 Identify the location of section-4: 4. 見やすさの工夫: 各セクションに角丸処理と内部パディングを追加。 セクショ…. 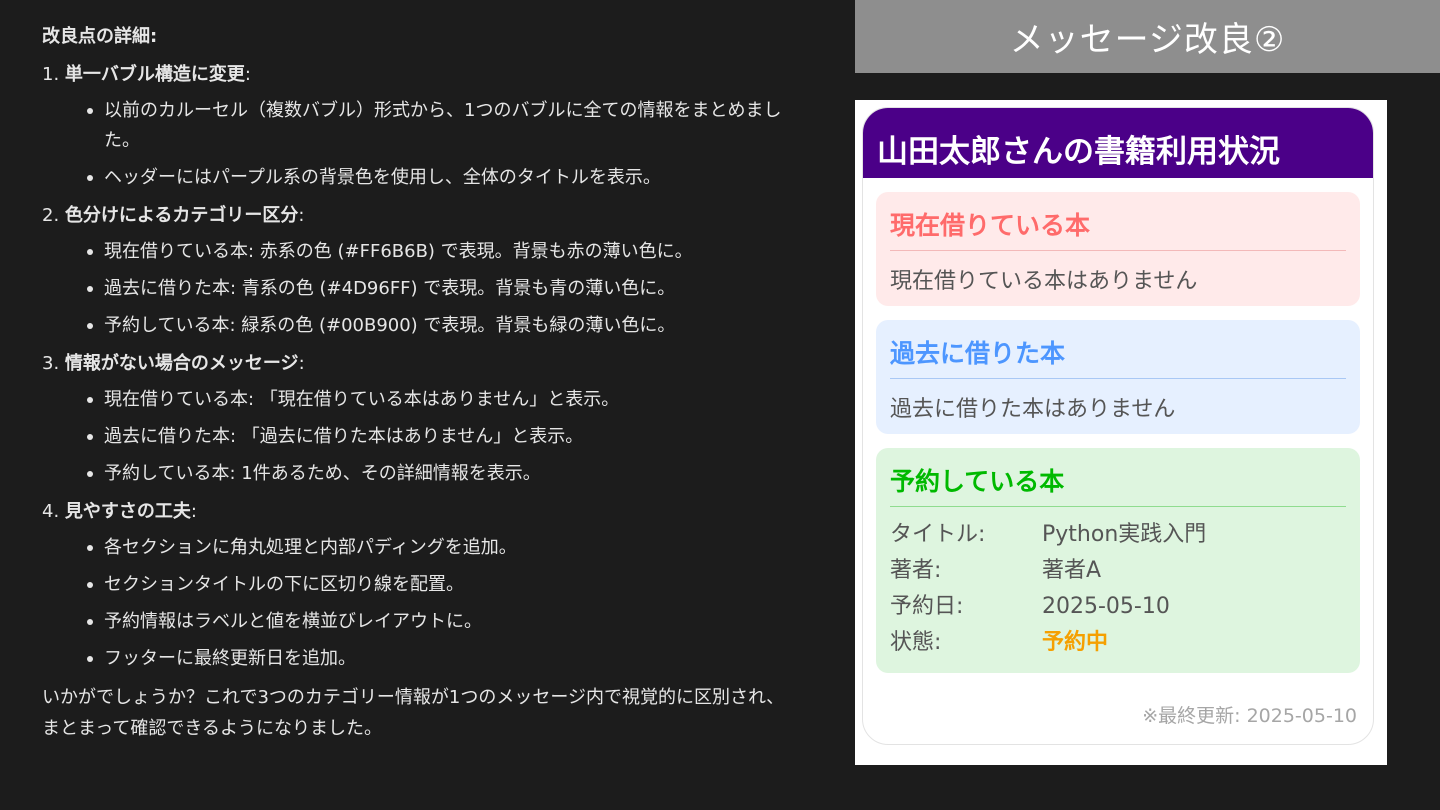
(427, 585).